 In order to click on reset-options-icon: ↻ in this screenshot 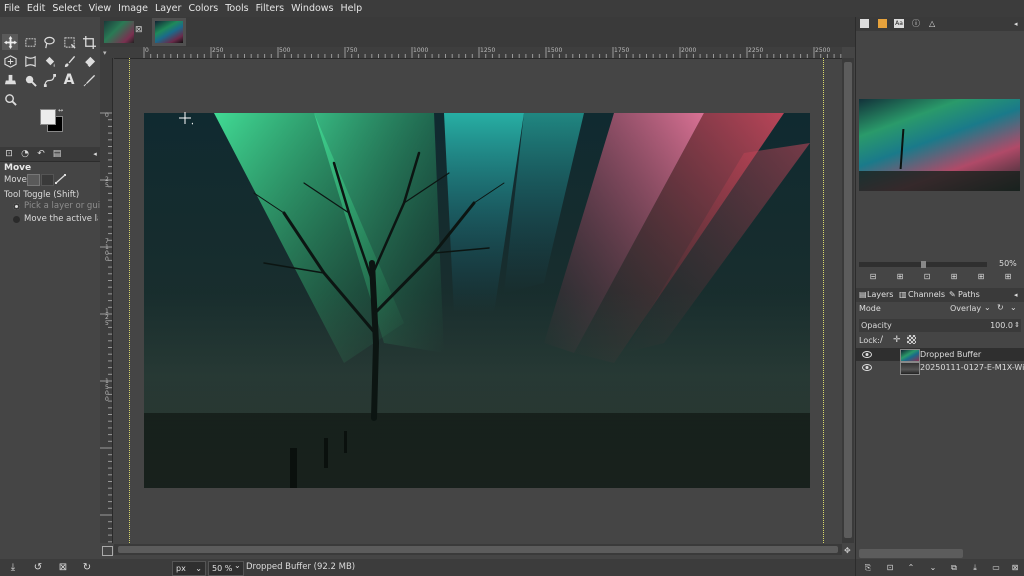, I will do `click(87, 567)`.